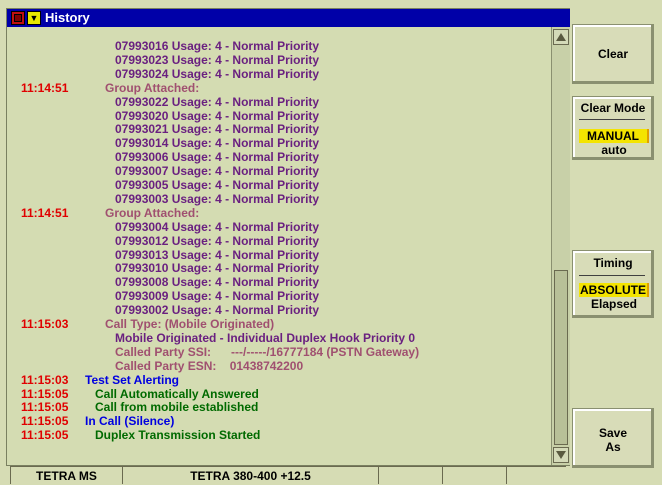 This screenshot has height=485, width=662. Describe the element at coordinates (612, 119) in the screenshot. I see `clear-mode-divider` at that location.